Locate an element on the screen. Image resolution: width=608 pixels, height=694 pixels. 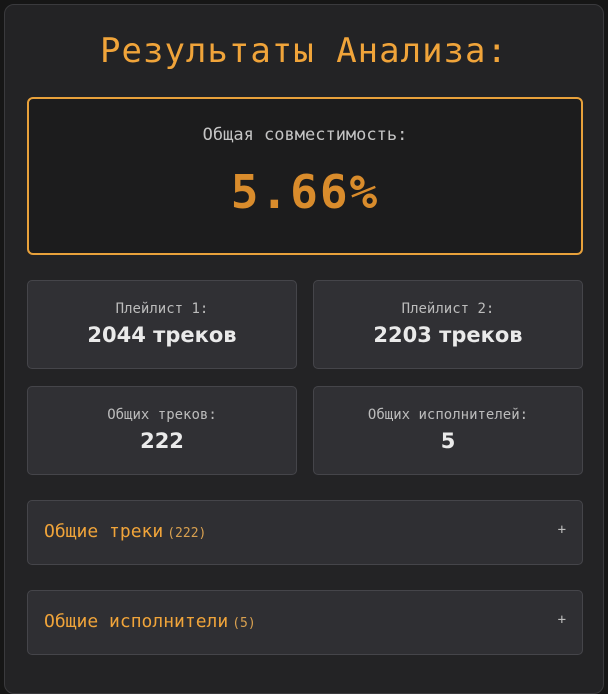
common-tracks-accordion: Общие треки (222) + is located at coordinates (305, 532).